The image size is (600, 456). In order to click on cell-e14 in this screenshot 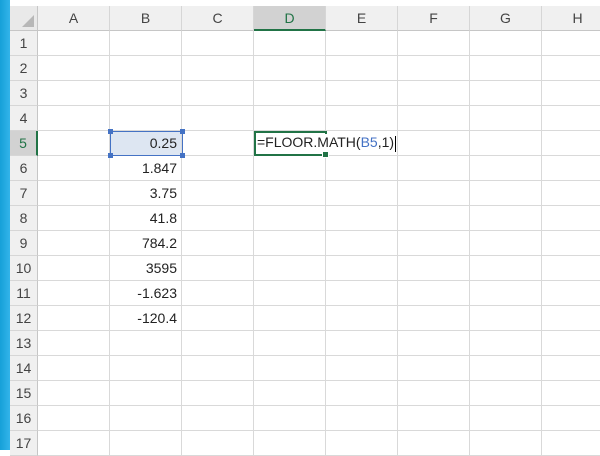, I will do `click(362, 368)`.